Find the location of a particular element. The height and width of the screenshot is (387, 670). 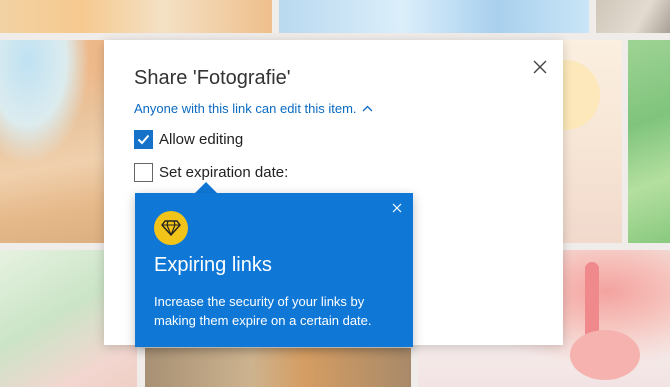

photo-detail is located at coordinates (605, 355).